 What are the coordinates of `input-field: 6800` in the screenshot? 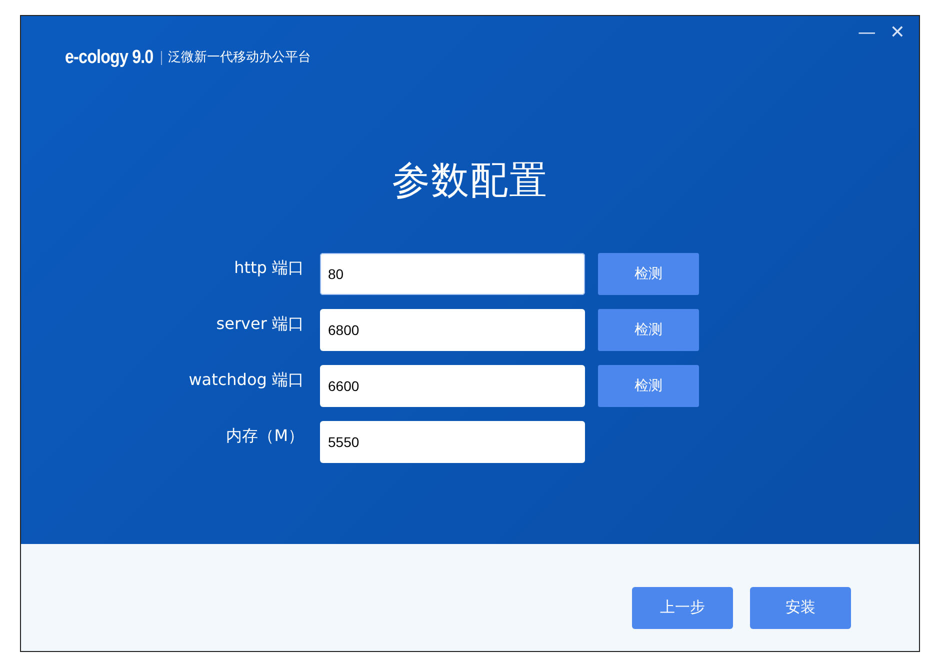 It's located at (452, 330).